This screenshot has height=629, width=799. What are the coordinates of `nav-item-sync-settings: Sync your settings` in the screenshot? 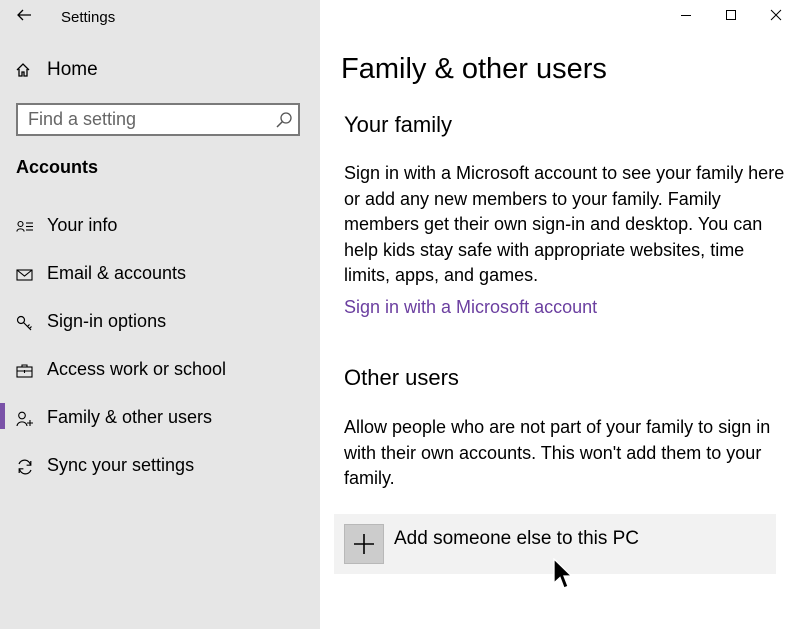 It's located at (160, 467).